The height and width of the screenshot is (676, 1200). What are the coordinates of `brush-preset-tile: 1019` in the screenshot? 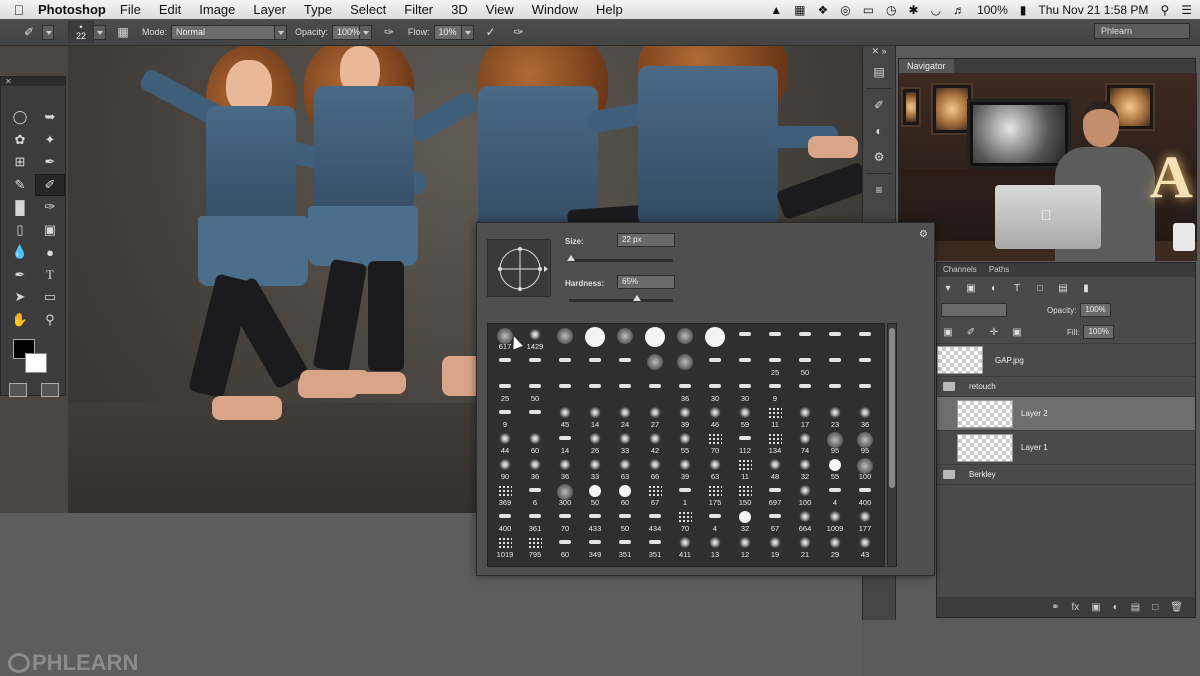 It's located at (505, 547).